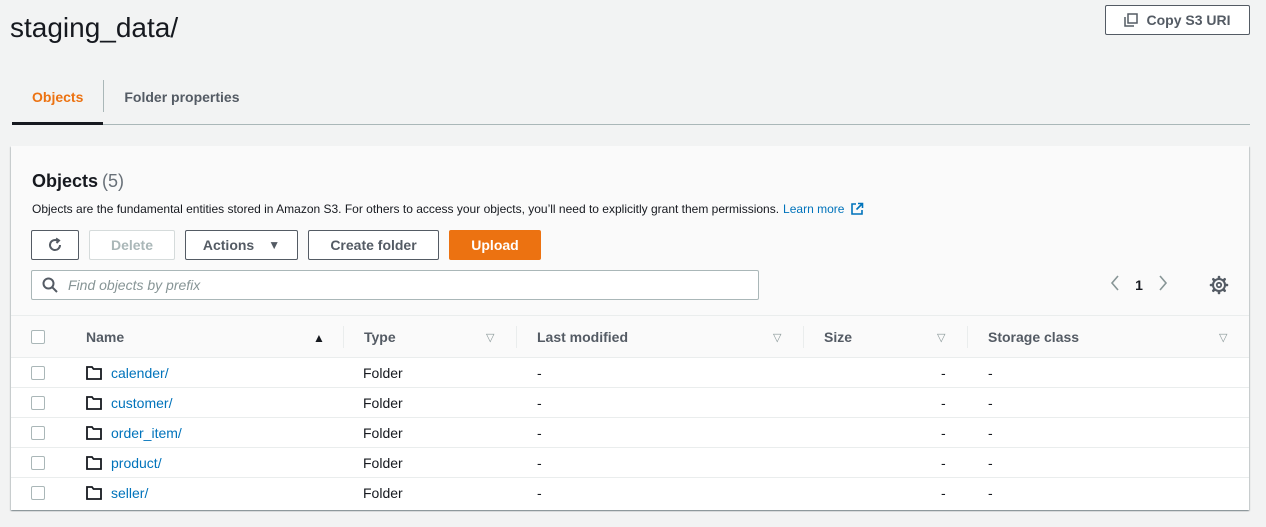  What do you see at coordinates (630, 463) in the screenshot?
I see `table-row: product/ Folder - - -` at bounding box center [630, 463].